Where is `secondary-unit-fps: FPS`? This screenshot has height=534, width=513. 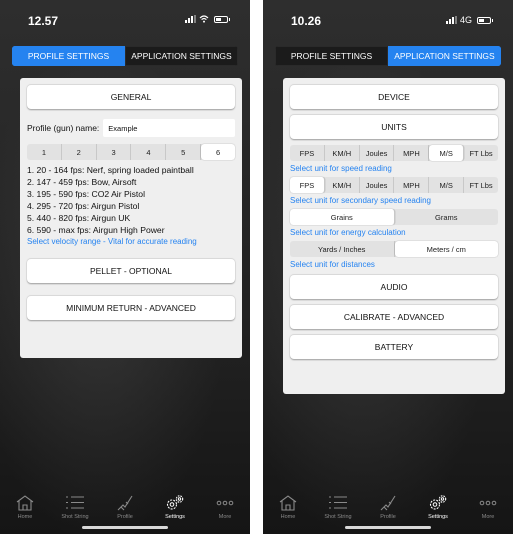 secondary-unit-fps: FPS is located at coordinates (307, 185).